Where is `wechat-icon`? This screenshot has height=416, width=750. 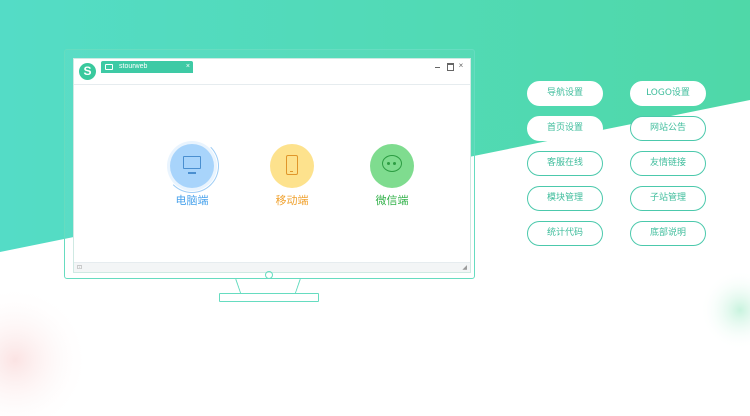 wechat-icon is located at coordinates (392, 163).